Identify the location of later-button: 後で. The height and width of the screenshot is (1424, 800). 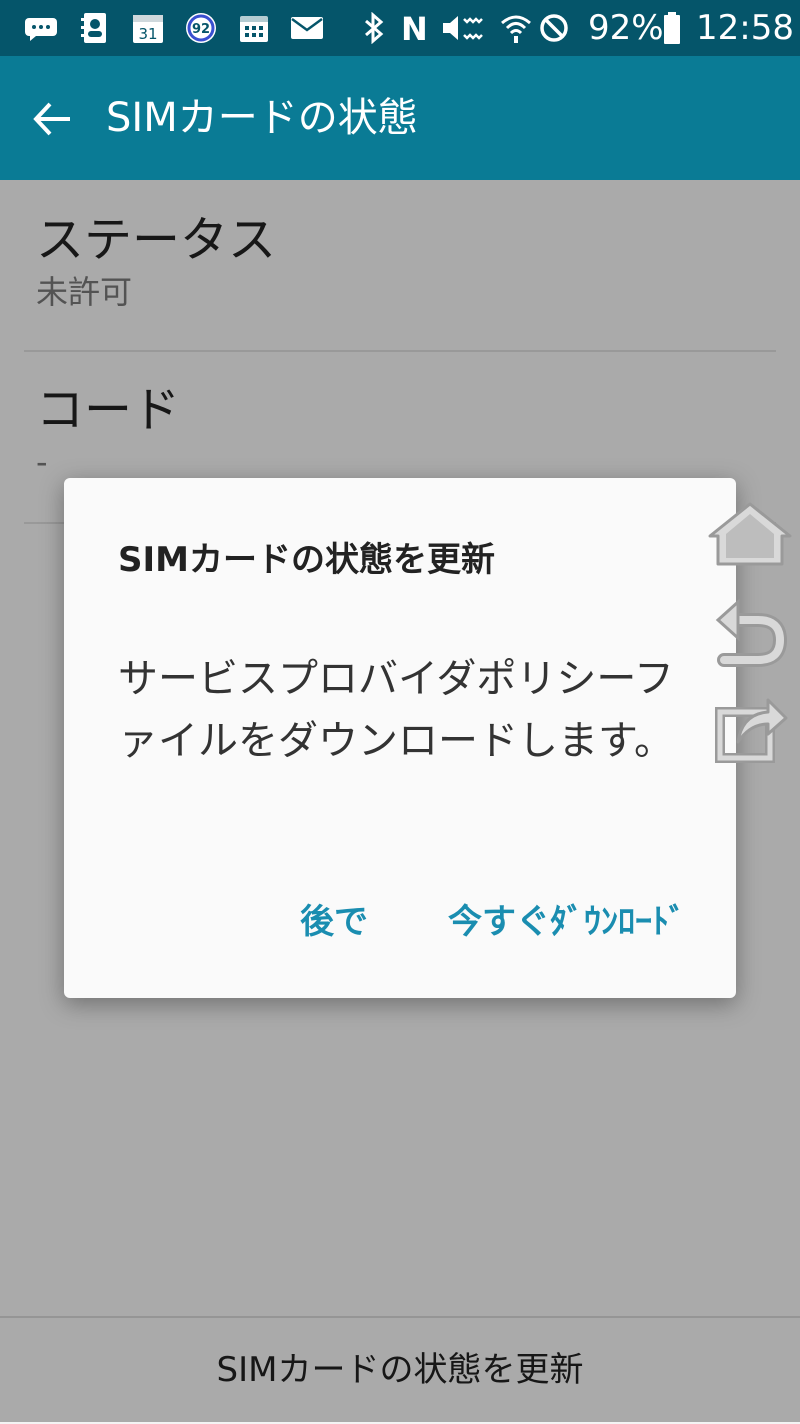
(334, 922).